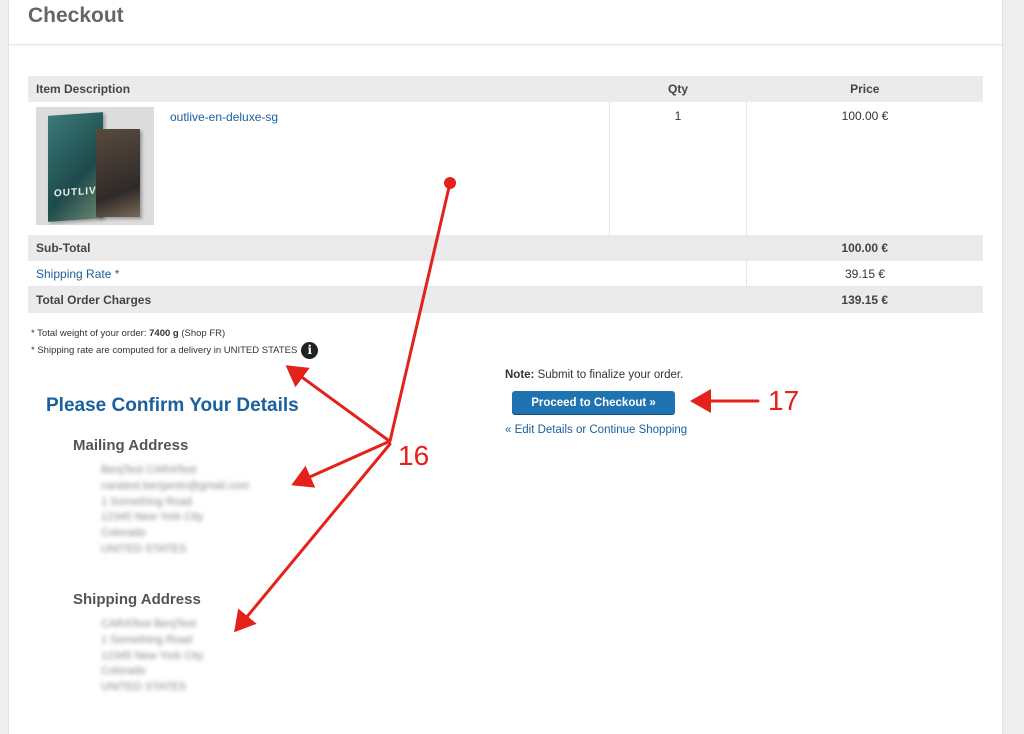 Image resolution: width=1024 pixels, height=734 pixels. Describe the element at coordinates (175, 485) in the screenshot. I see `mailing-line: caratest.benjamin@gmail.com` at that location.